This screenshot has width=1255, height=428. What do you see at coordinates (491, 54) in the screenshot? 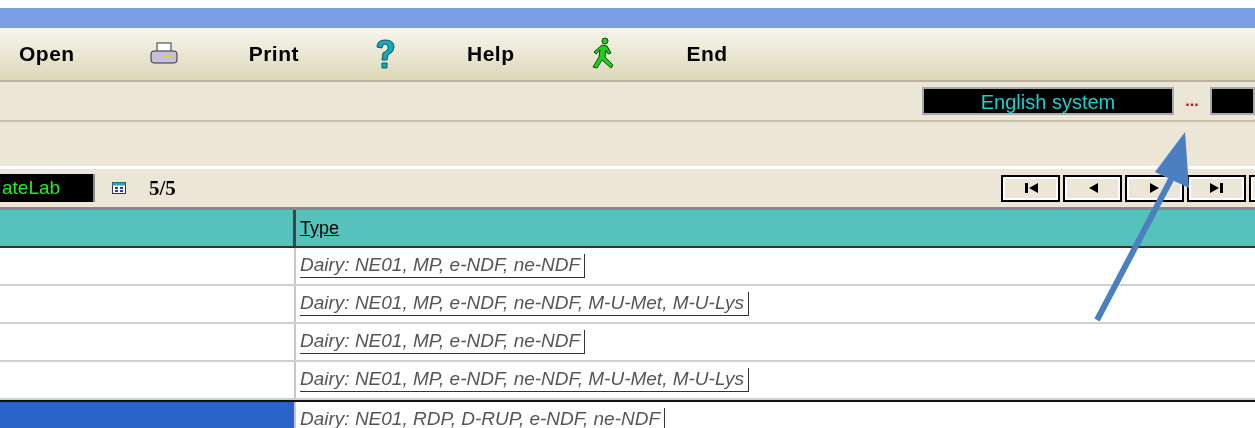
I see `toolbar-button: Help` at bounding box center [491, 54].